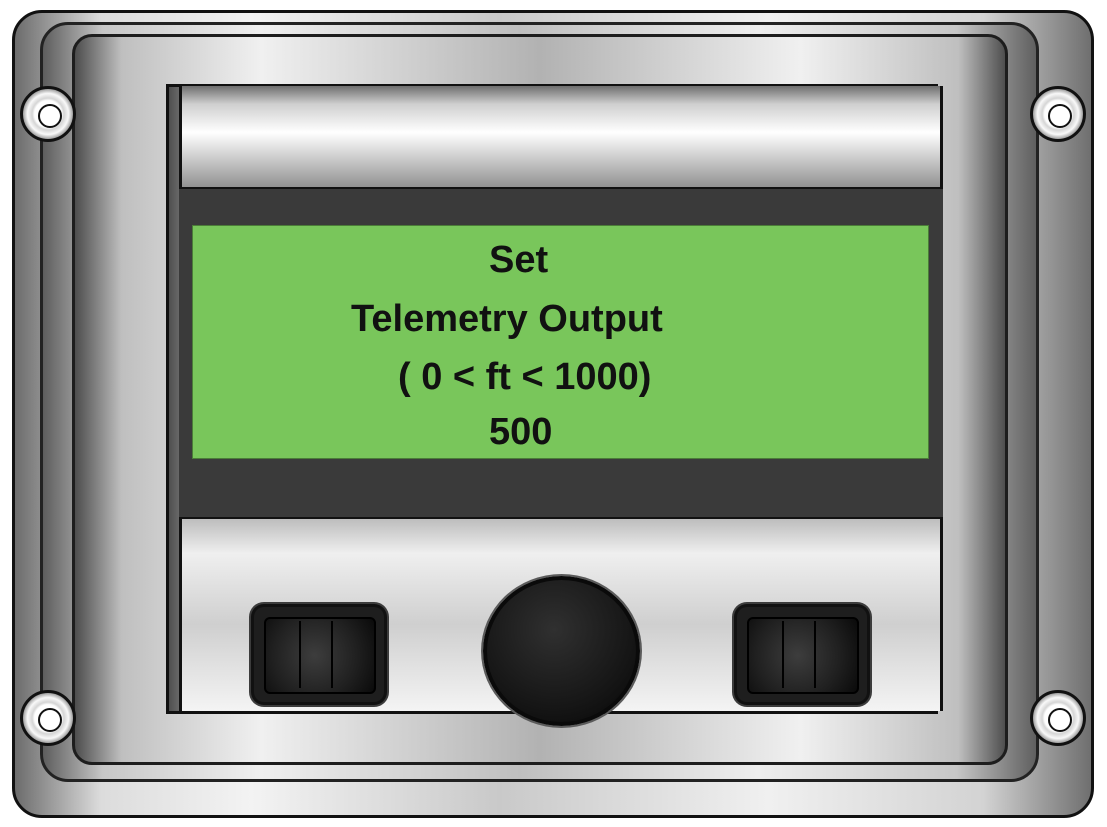  Describe the element at coordinates (525, 377) in the screenshot. I see `display-line-range: ( 0 < ft < 1000)` at that location.